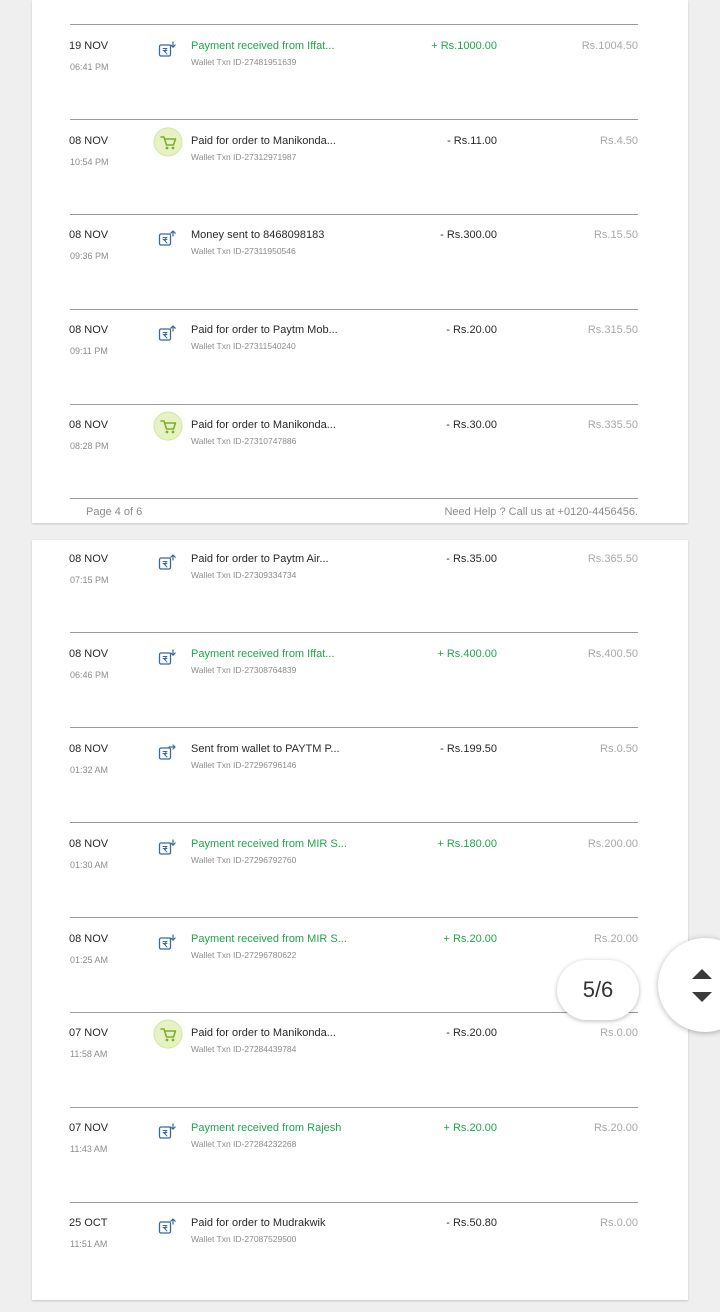 The image size is (720, 1312). Describe the element at coordinates (89, 675) in the screenshot. I see `transaction-time: 06:46 PM` at that location.